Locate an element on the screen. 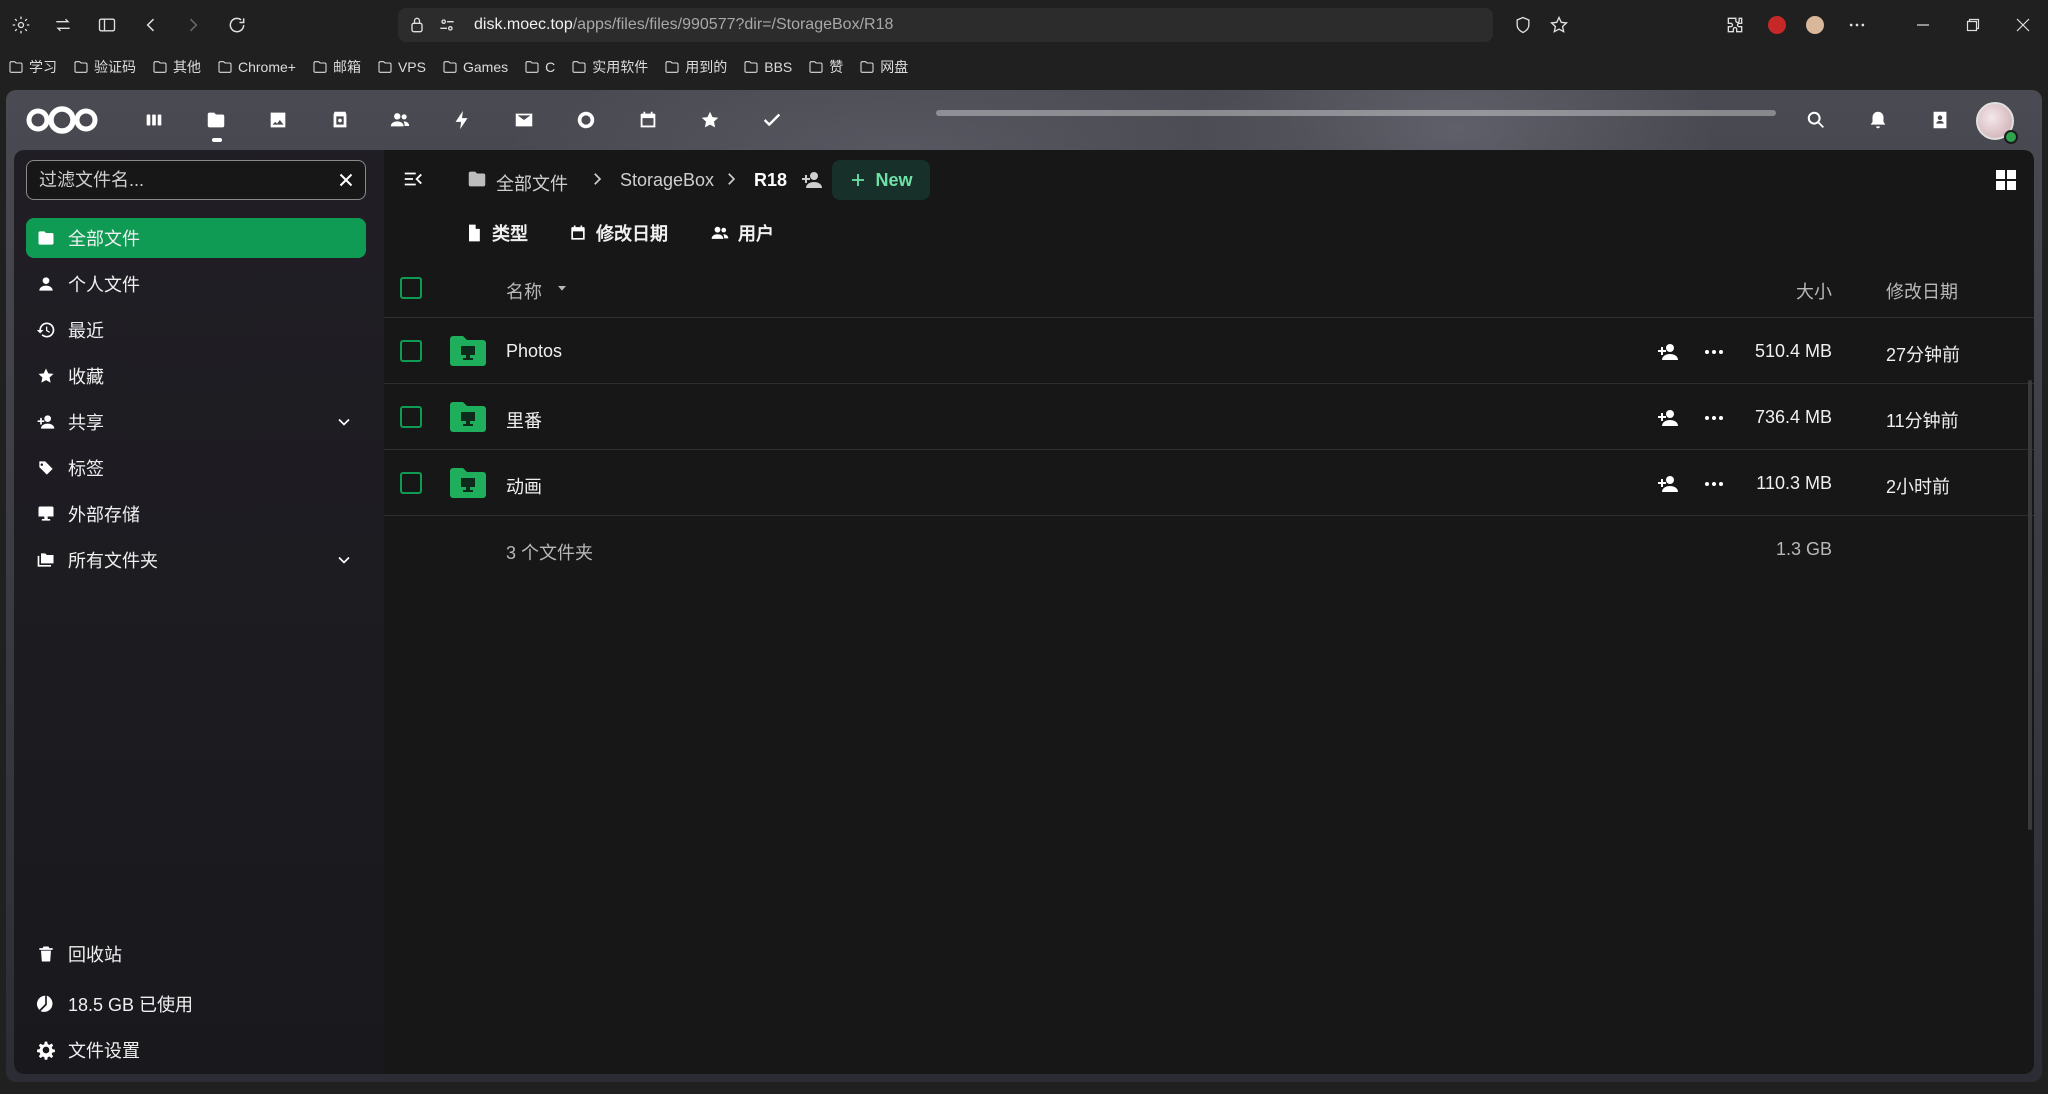 This screenshot has width=2048, height=1094. bookmark-folder-icon is located at coordinates (160, 67).